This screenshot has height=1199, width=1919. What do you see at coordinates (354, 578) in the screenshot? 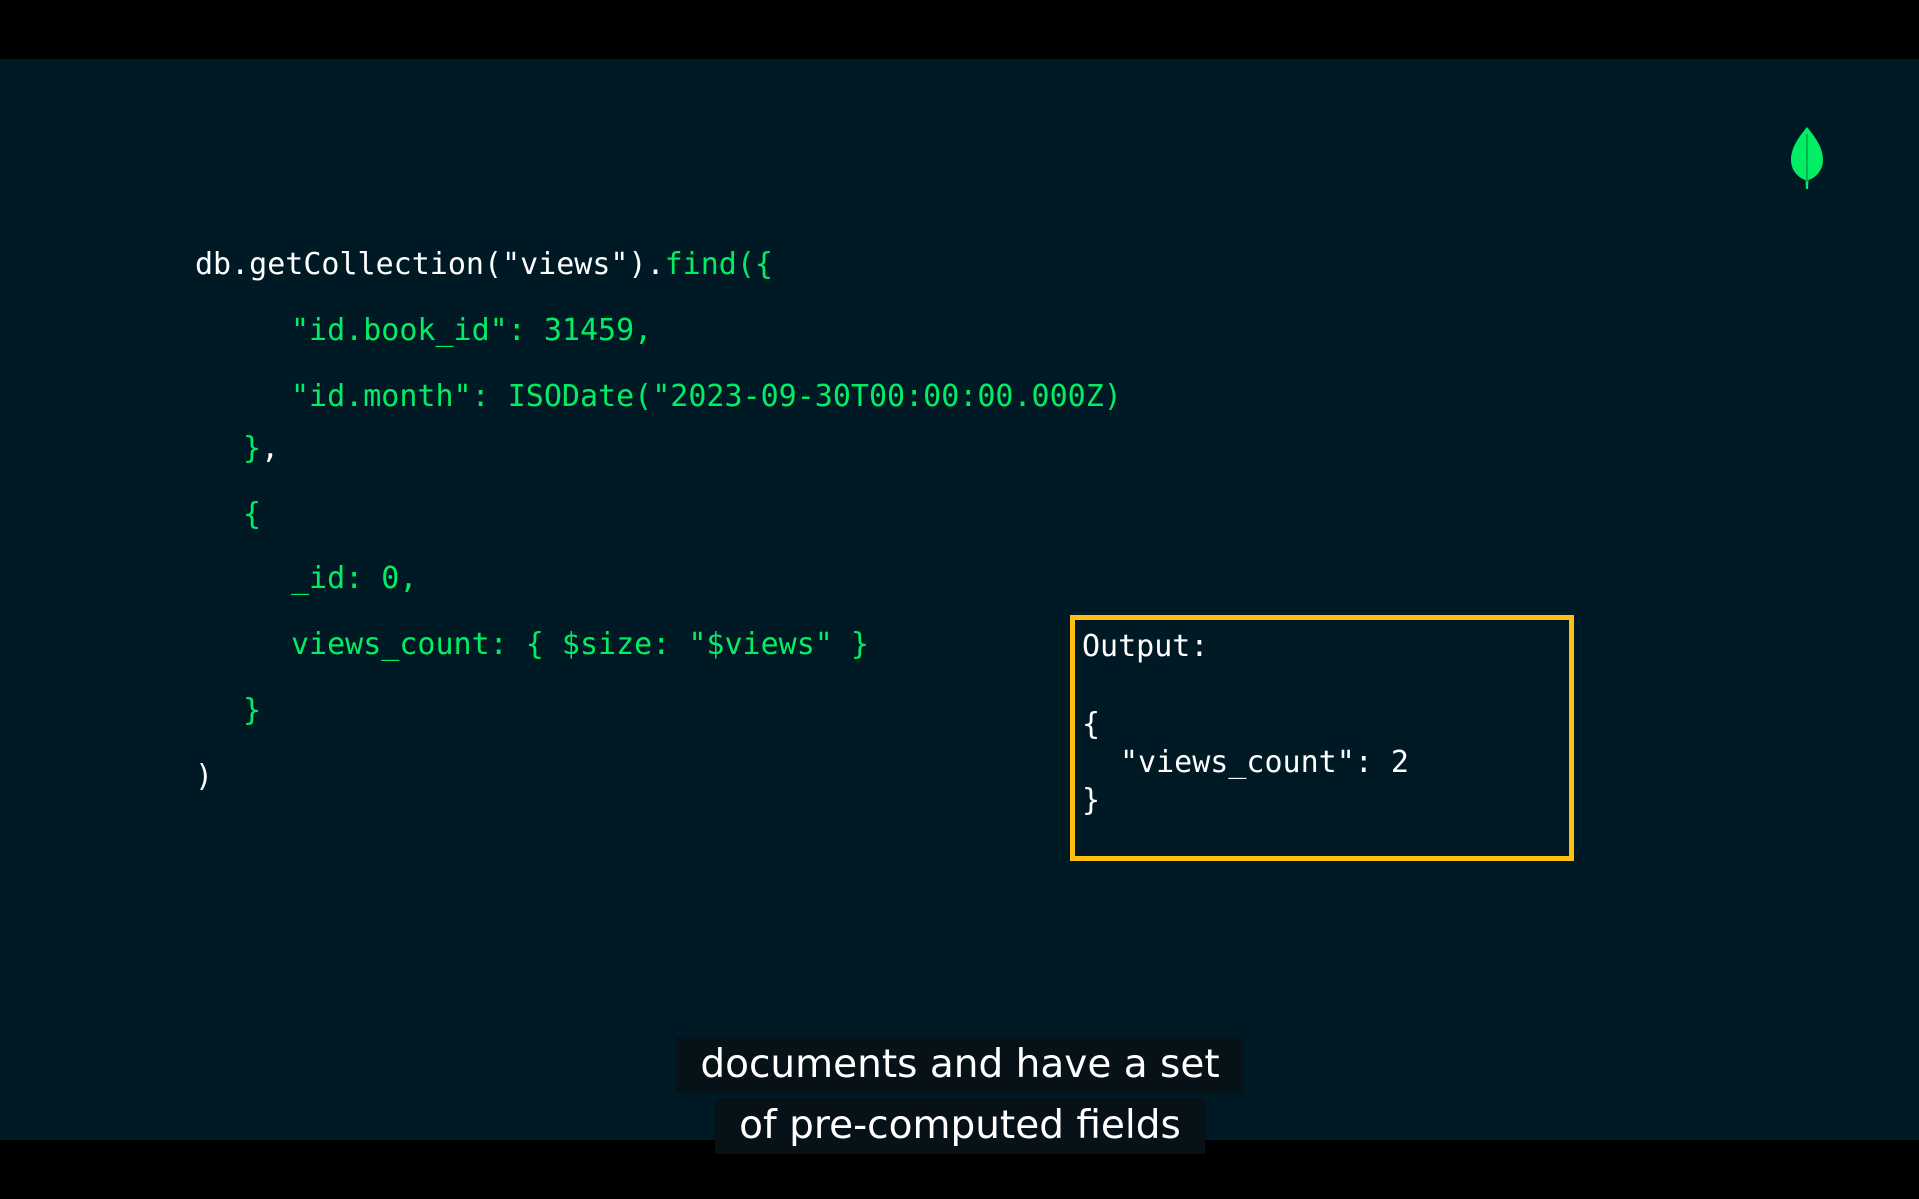
I see `code-line-6: _id: 0,` at bounding box center [354, 578].